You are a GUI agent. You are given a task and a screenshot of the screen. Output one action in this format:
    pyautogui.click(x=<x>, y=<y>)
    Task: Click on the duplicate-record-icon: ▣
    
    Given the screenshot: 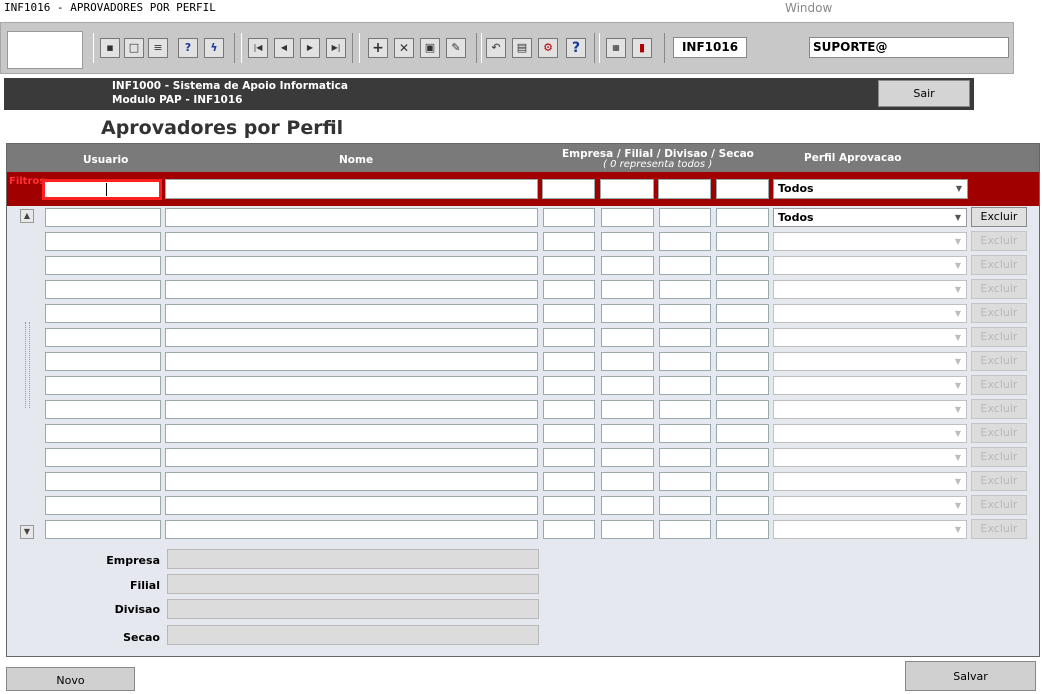 What is the action you would take?
    pyautogui.click(x=430, y=48)
    